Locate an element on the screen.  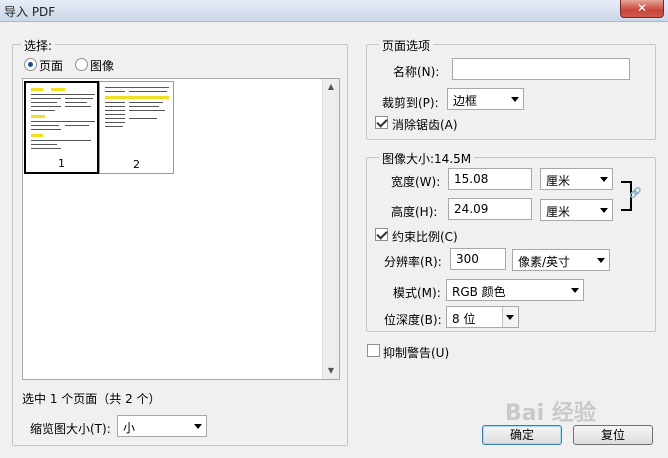
radio-image is located at coordinates (81, 64).